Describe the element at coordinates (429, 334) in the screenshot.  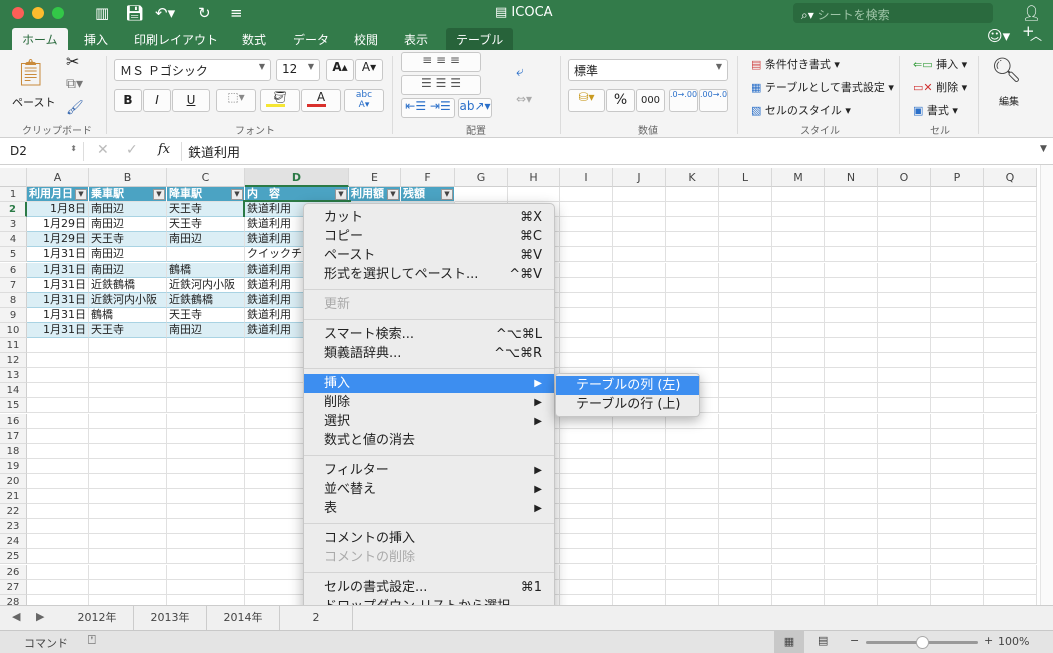
I see `menu-item-7: スマート検索... ^⌥⌘L` at that location.